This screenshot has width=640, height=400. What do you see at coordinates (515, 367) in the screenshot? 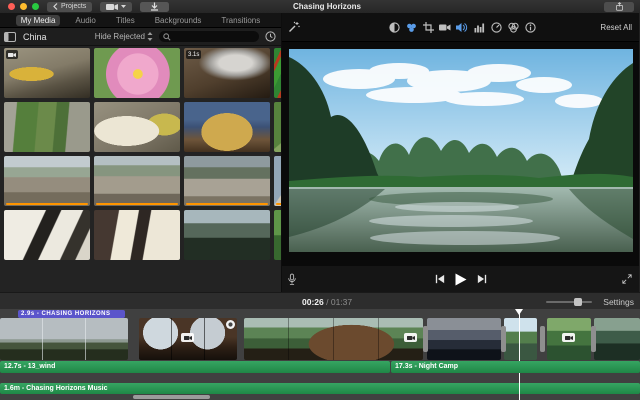
I see `audio-night-camp: 17.3s - Night Camp` at bounding box center [515, 367].